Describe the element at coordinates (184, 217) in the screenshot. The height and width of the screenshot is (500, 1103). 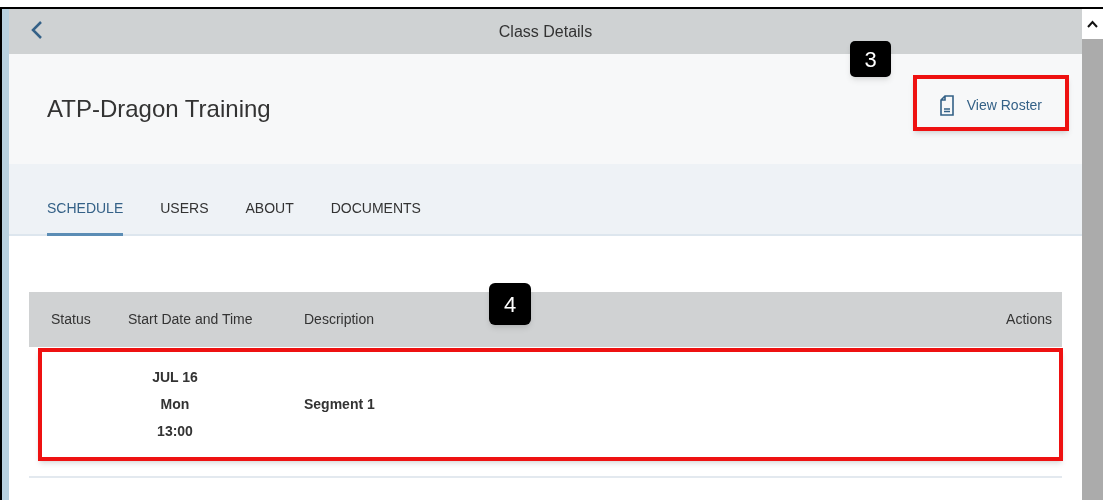
I see `tab: USERS` at that location.